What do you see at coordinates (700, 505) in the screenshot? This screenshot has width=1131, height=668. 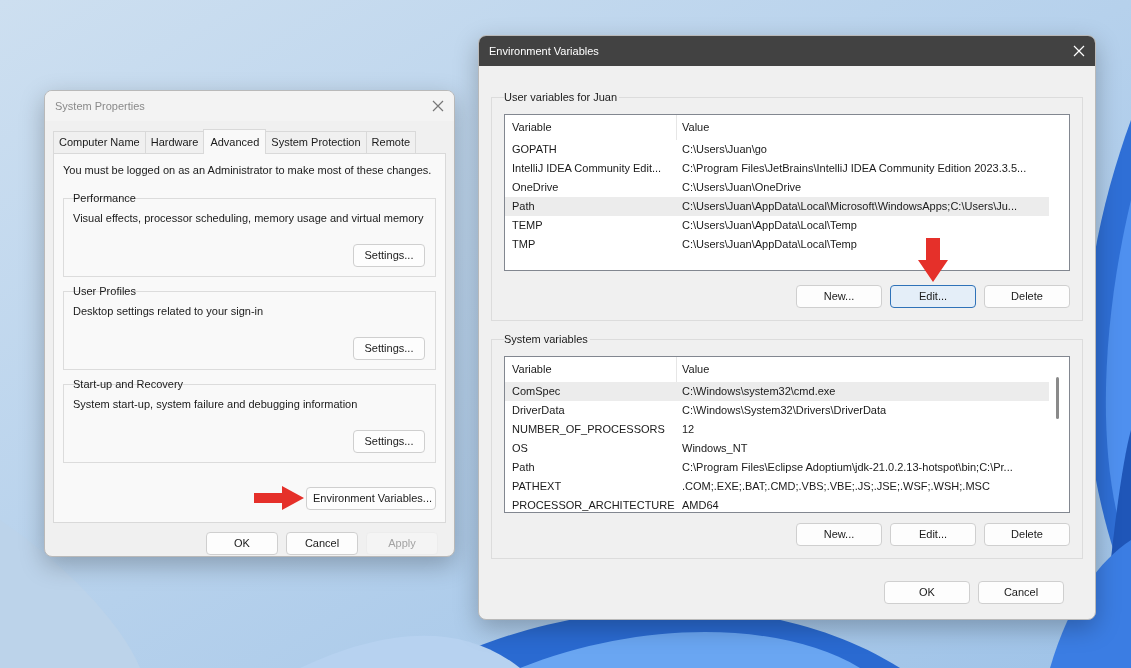 I see `variable-value: AMD64` at bounding box center [700, 505].